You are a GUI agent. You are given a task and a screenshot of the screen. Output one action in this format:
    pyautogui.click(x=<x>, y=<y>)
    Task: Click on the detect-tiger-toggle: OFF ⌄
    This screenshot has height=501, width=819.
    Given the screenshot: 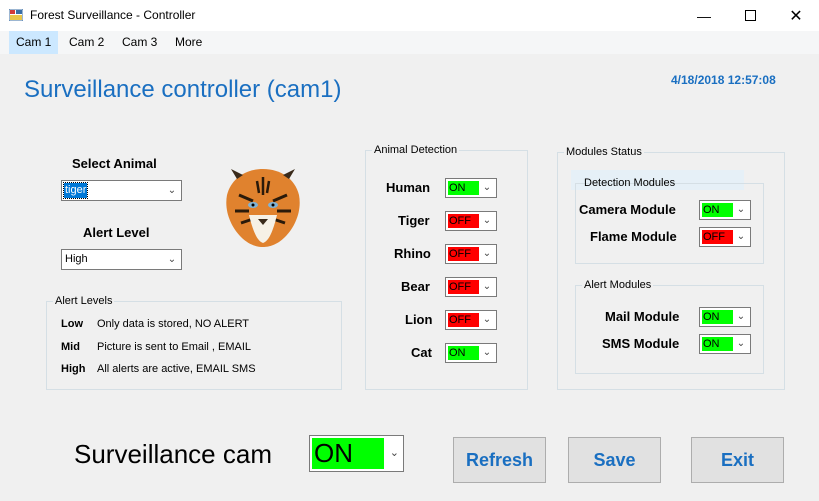 What is the action you would take?
    pyautogui.click(x=471, y=221)
    